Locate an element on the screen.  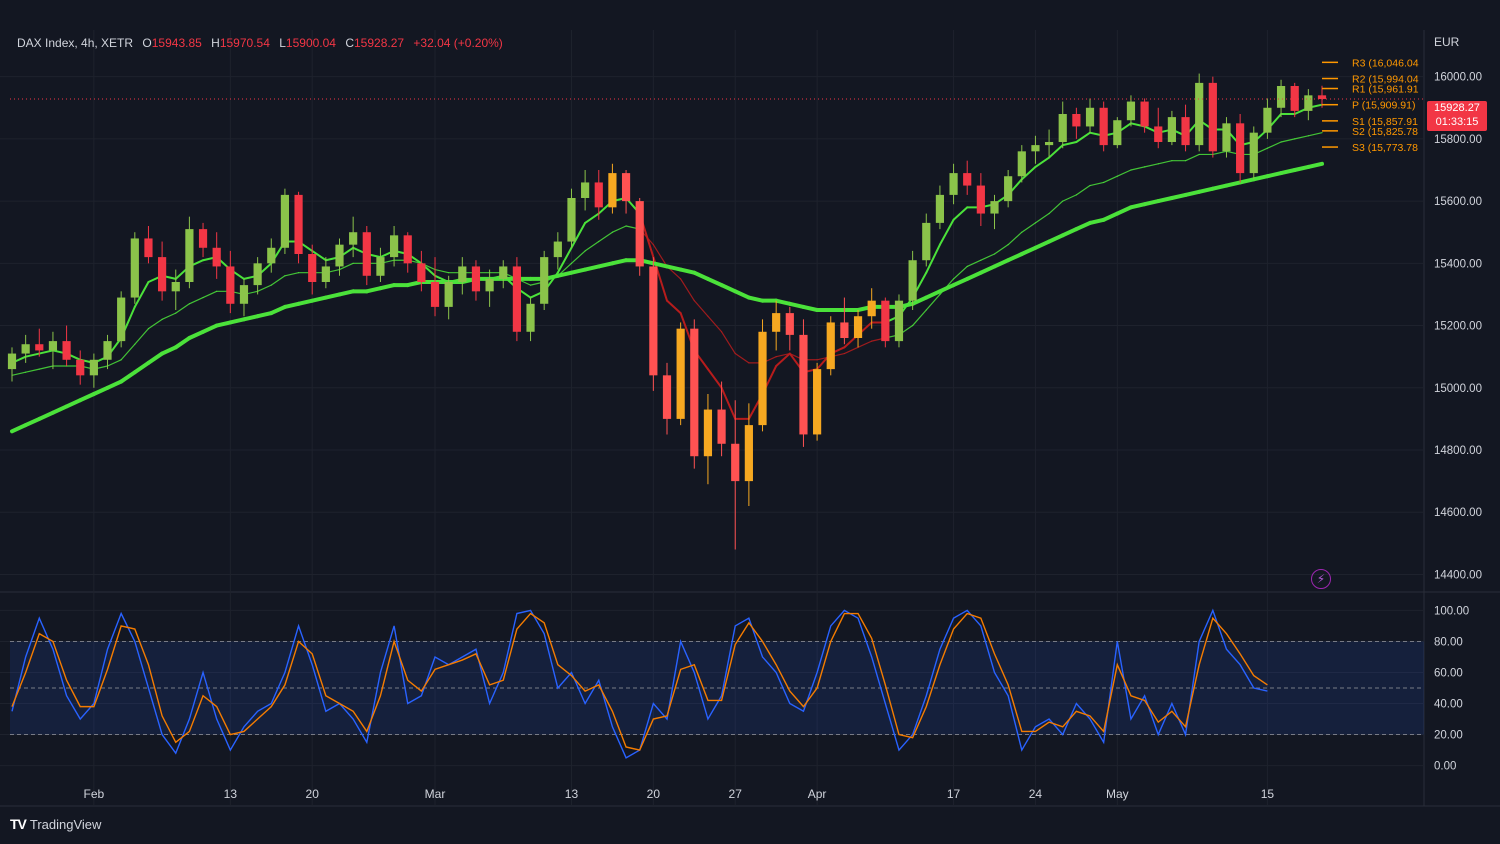
stoch-axis-label: 60.00 is located at coordinates (1448, 673).